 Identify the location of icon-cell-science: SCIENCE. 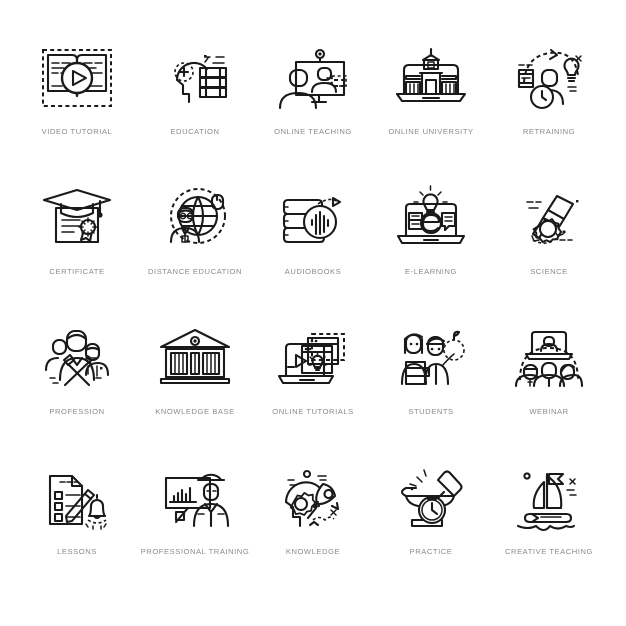
(549, 240).